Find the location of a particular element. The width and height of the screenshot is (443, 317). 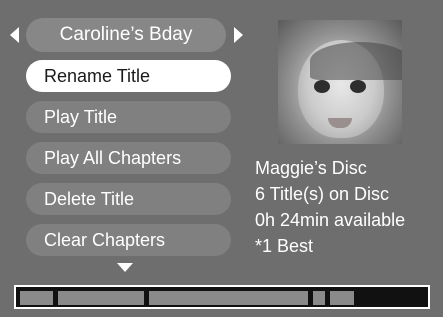

menu-item-delete-title: Delete Title is located at coordinates (128, 199).